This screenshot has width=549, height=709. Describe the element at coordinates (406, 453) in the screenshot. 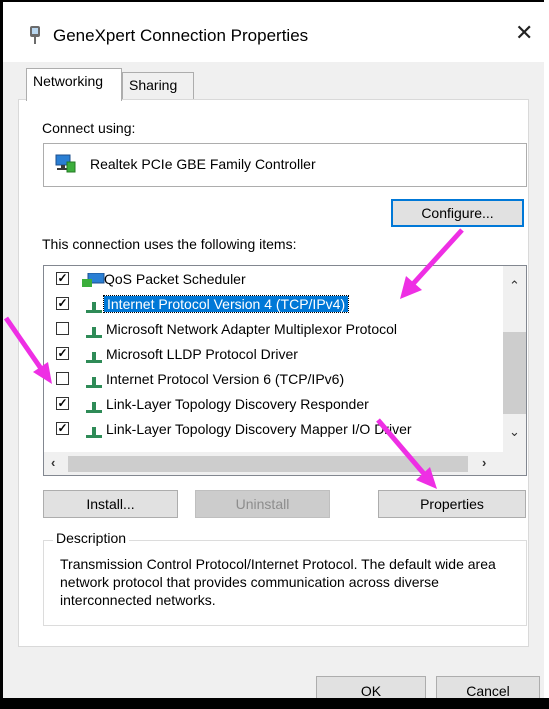

I see `annotation-arrow-properties` at that location.